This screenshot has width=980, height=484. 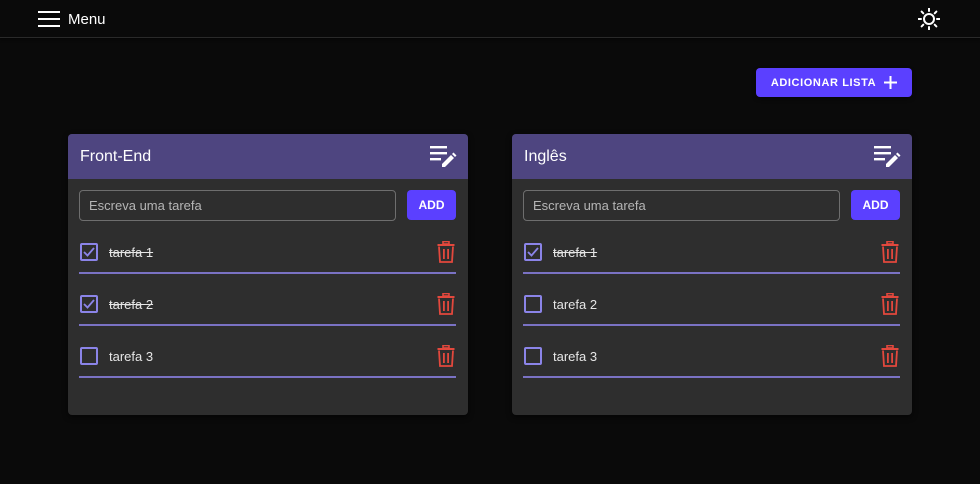 I want to click on add-list-label: ADICIONAR LISTA, so click(x=823, y=82).